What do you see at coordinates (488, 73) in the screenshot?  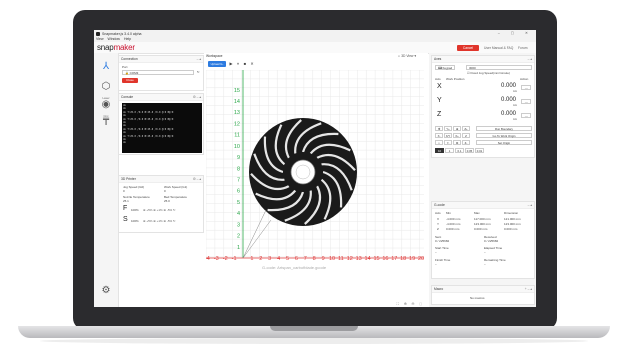 I see `fixed-jog-checkbox: ☑ Fixed Jog Speed(mm/minute)` at bounding box center [488, 73].